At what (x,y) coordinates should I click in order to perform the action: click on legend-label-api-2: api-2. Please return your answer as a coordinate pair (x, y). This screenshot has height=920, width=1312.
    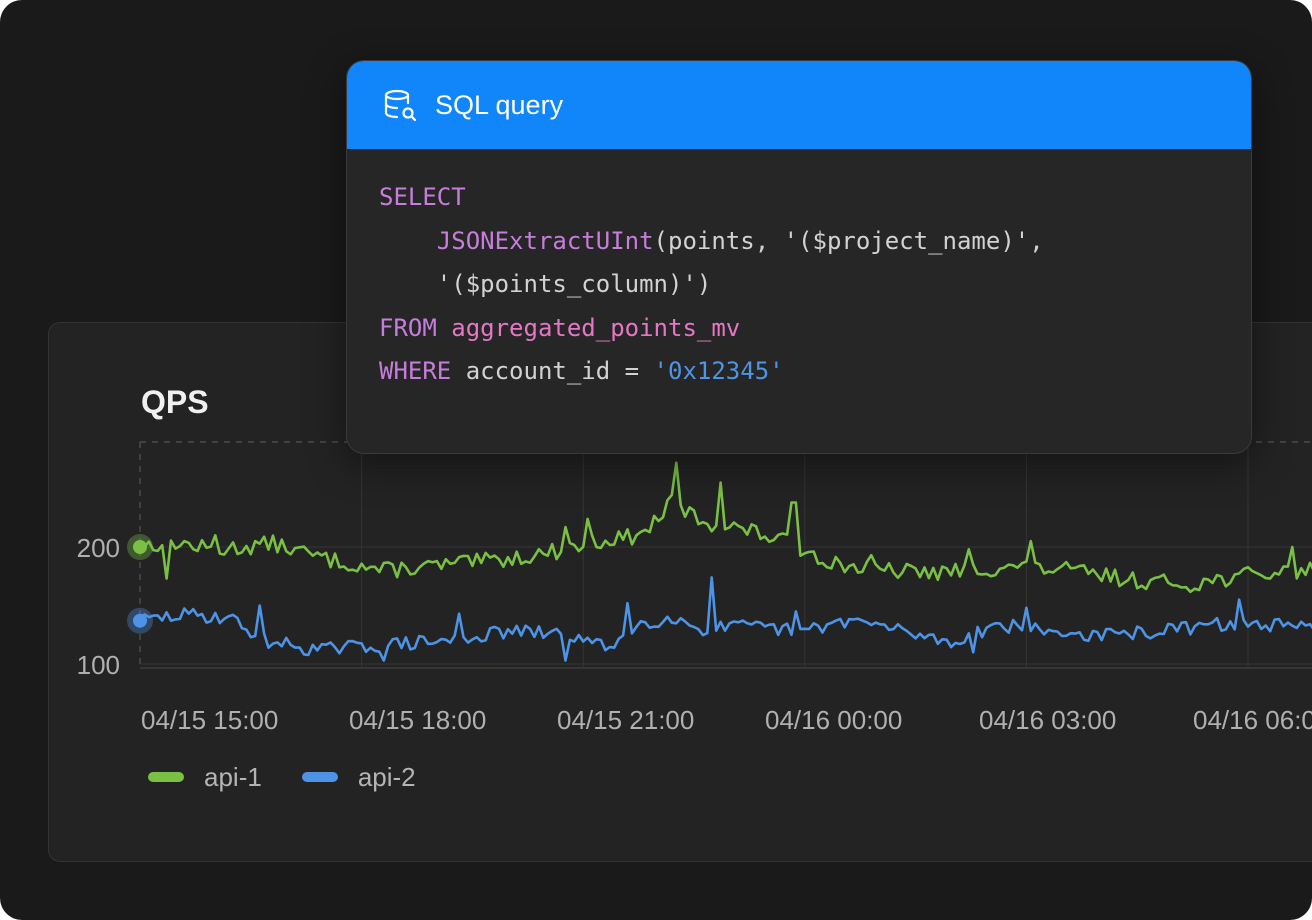
    Looking at the image, I should click on (386, 776).